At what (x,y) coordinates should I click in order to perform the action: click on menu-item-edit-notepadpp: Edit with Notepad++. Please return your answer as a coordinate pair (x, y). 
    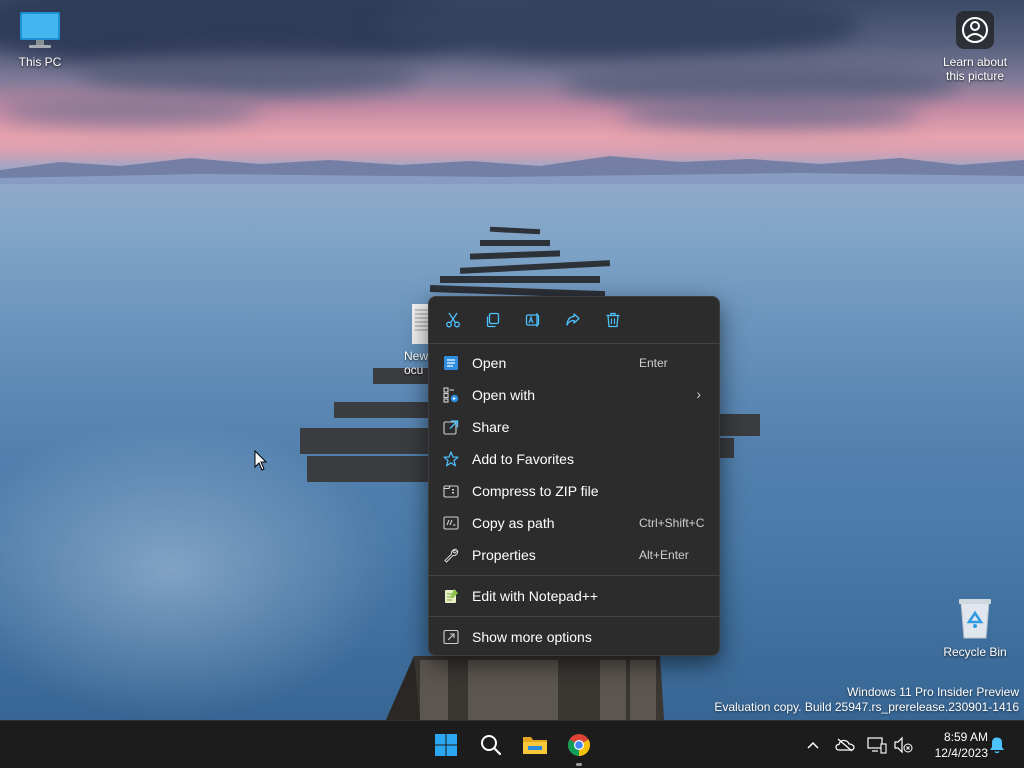
    Looking at the image, I should click on (575, 596).